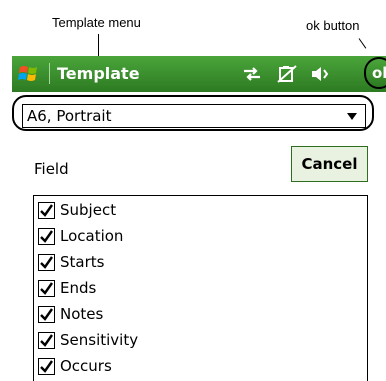 The width and height of the screenshot is (386, 381). What do you see at coordinates (30, 74) in the screenshot?
I see `windows-logo-icon` at bounding box center [30, 74].